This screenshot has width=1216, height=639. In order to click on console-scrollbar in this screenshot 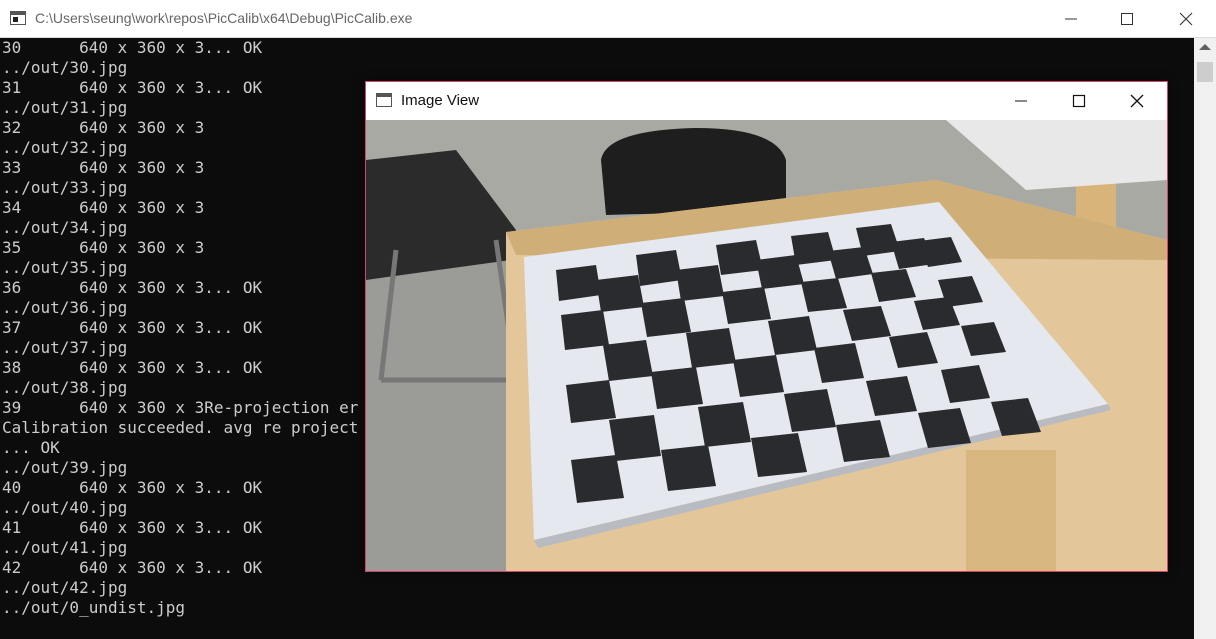, I will do `click(1205, 338)`.